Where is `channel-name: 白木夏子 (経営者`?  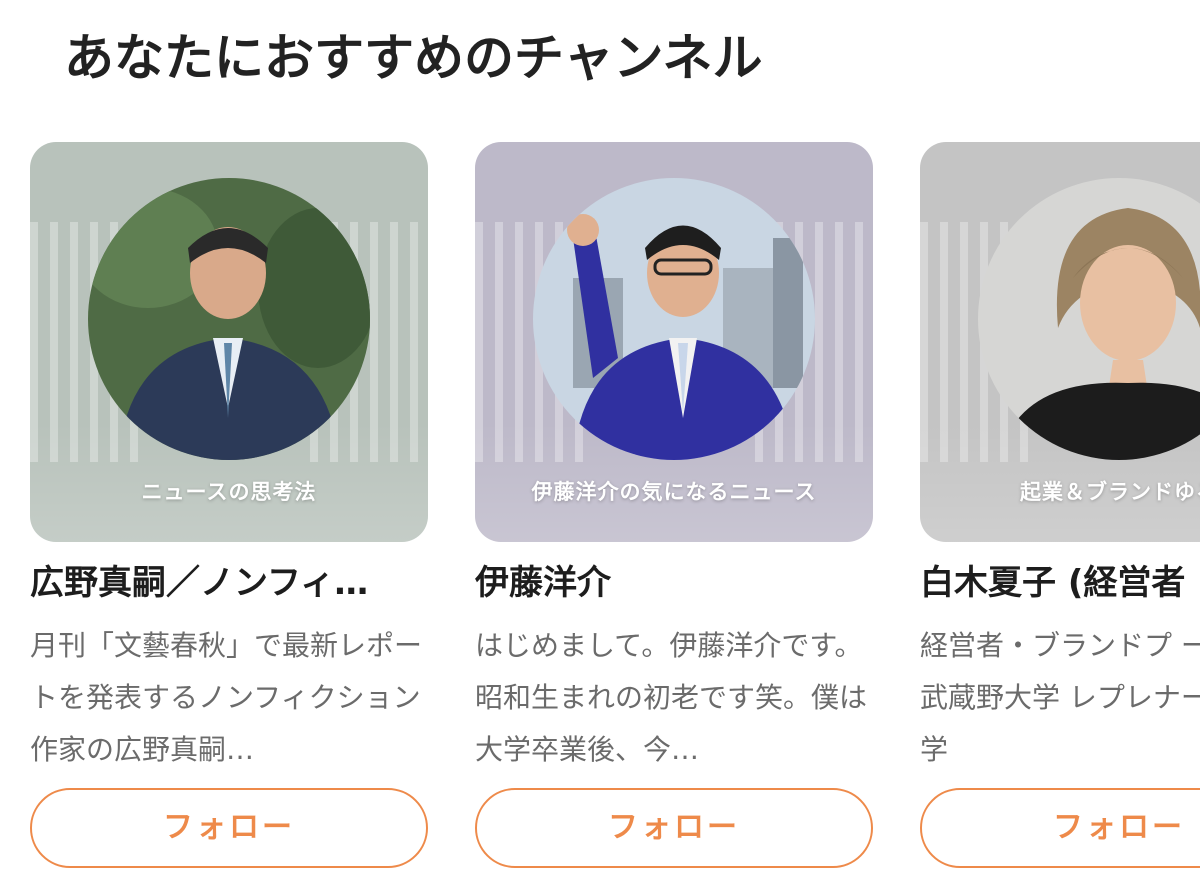 channel-name: 白木夏子 (経営者 is located at coordinates (1060, 583).